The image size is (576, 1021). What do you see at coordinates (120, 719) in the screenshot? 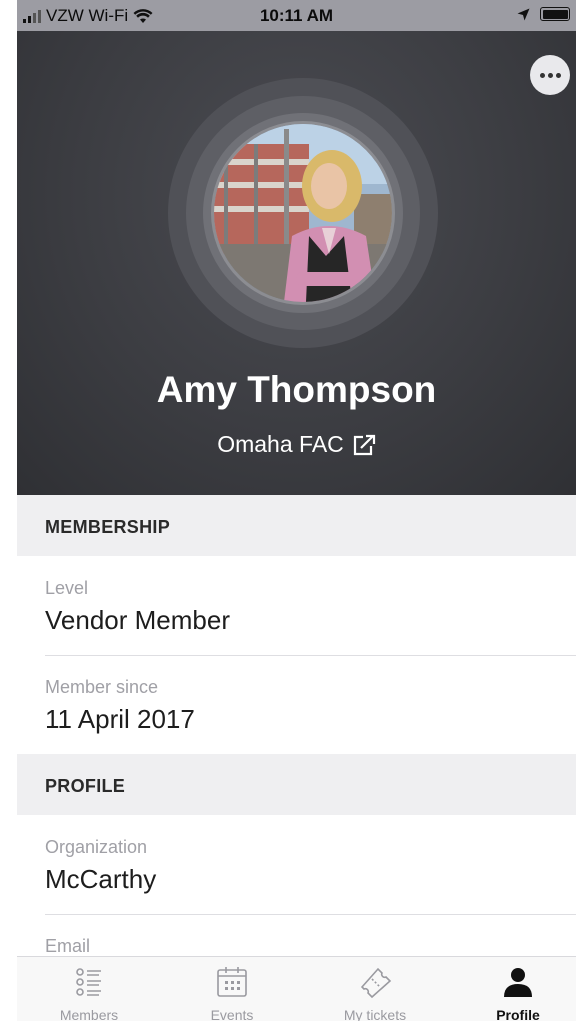
I see `member-since-value: 11 April 2017` at bounding box center [120, 719].